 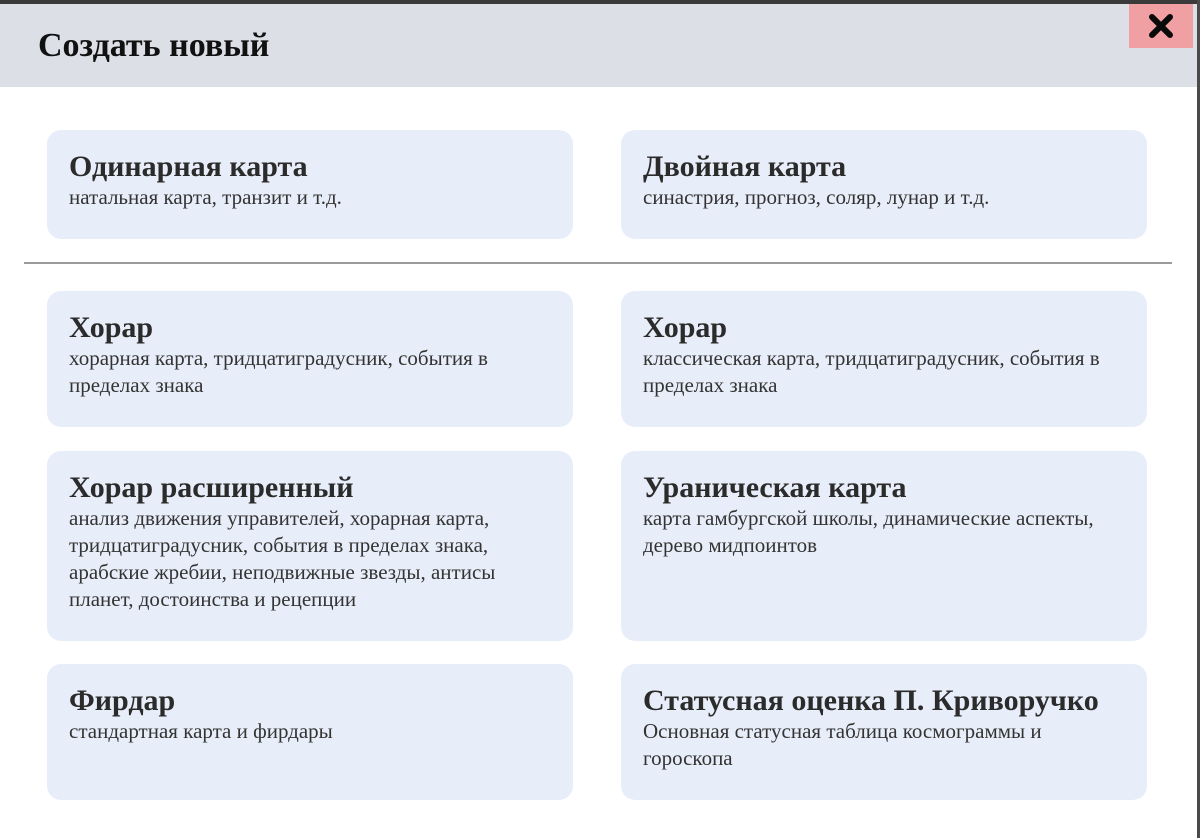 I want to click on close-button, so click(x=1161, y=26).